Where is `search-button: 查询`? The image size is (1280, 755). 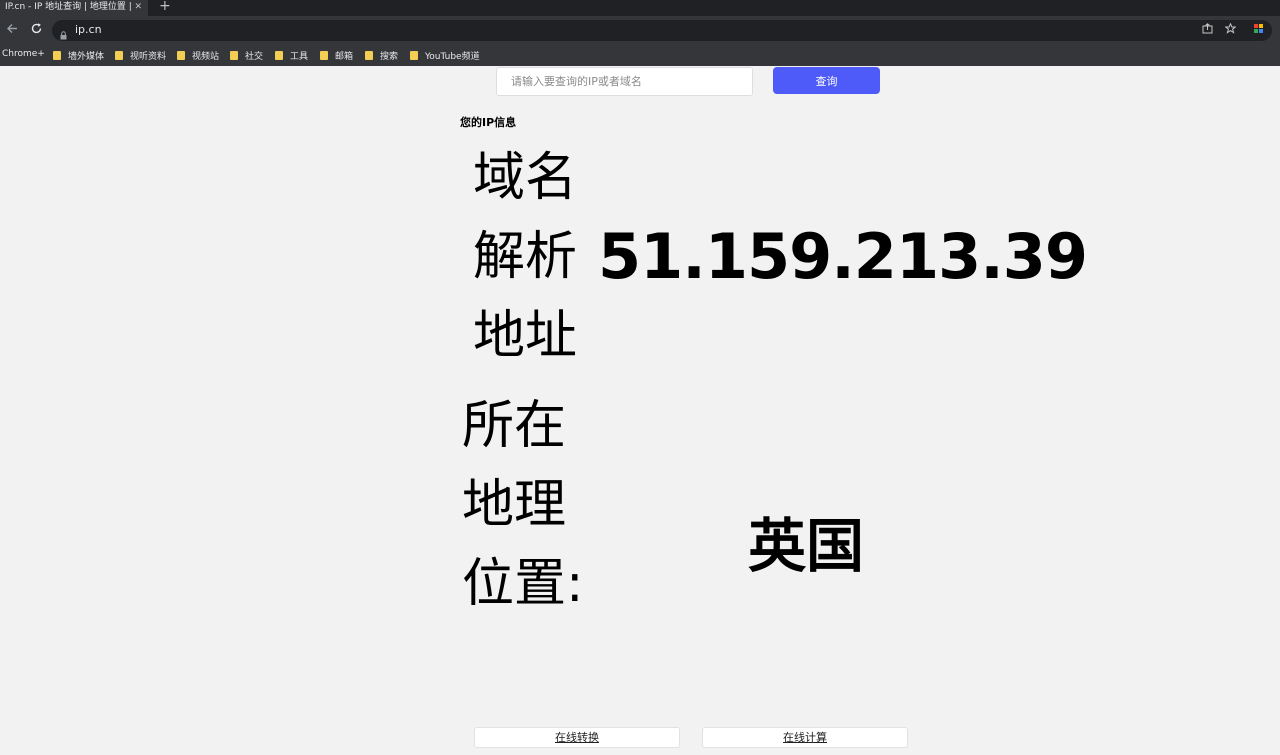 search-button: 查询 is located at coordinates (826, 80).